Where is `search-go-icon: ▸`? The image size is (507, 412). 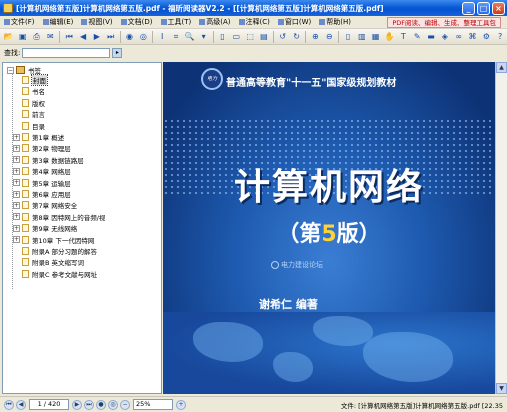
search-go-icon: ▸ is located at coordinates (117, 53).